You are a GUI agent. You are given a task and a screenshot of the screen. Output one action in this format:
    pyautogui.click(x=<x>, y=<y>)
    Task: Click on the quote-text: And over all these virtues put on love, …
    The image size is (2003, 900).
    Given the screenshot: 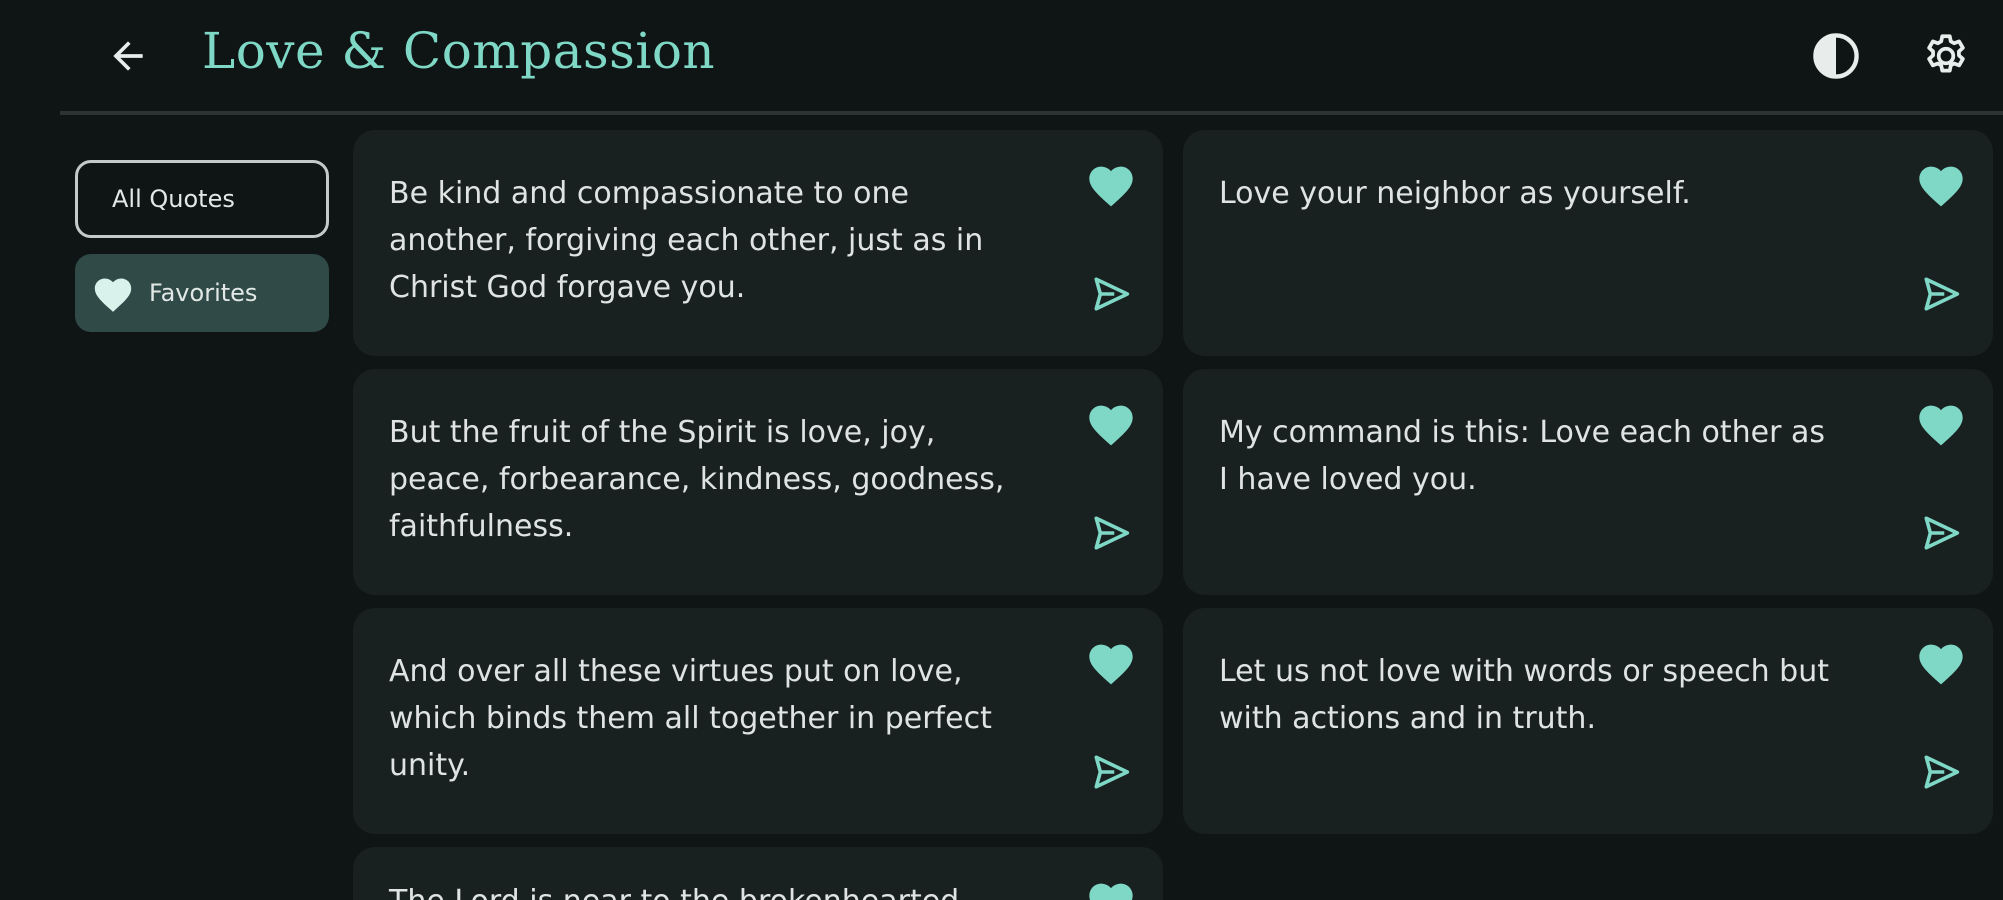 What is the action you would take?
    pyautogui.click(x=690, y=718)
    